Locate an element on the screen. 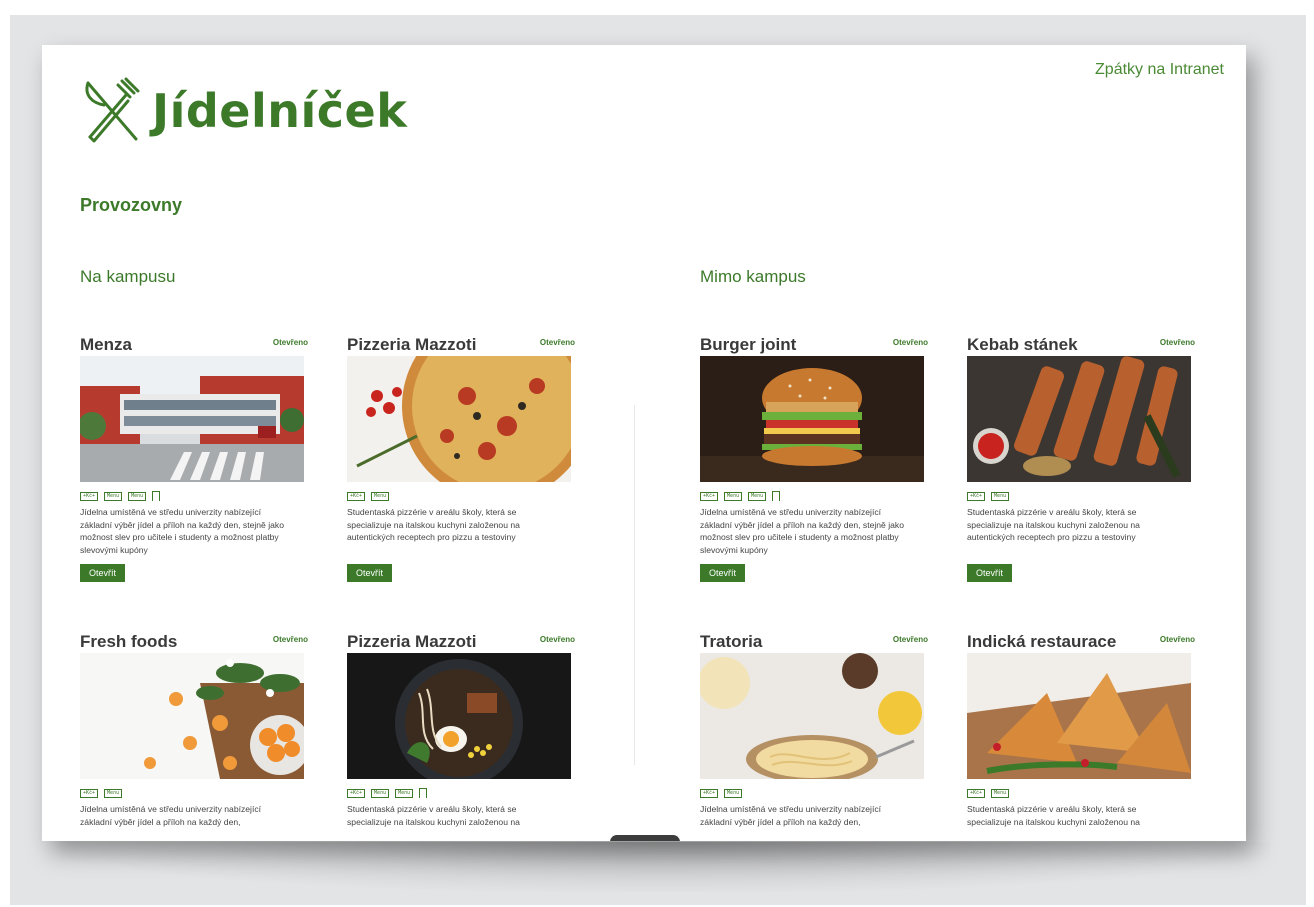 The height and width of the screenshot is (907, 1314). section-title: Provozovny is located at coordinates (131, 205).